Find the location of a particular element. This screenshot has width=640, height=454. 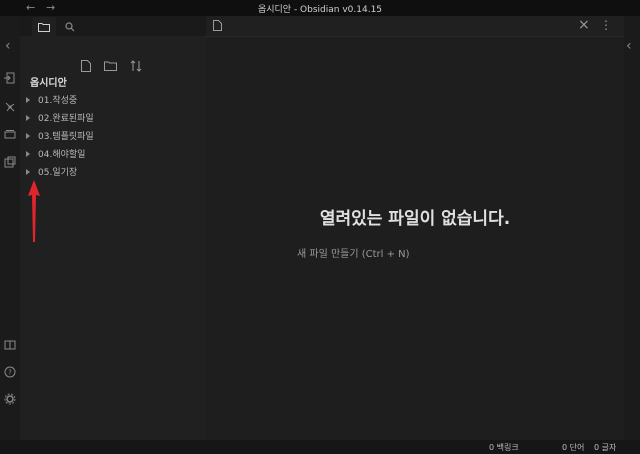

new-folder-icon is located at coordinates (110, 66).